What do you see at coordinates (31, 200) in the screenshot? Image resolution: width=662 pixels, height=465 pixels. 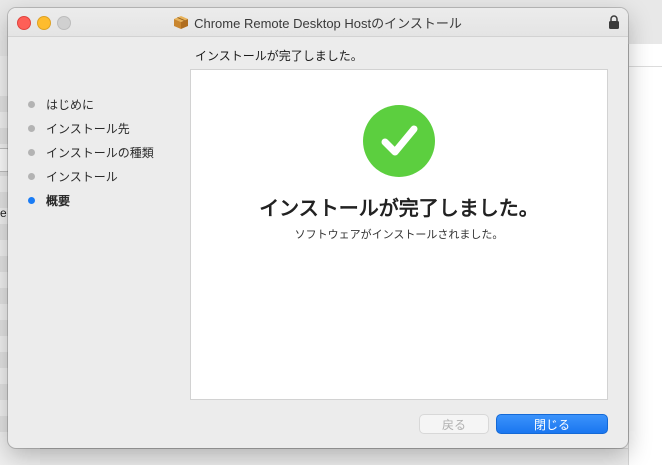 I see `step-dot-active-icon` at bounding box center [31, 200].